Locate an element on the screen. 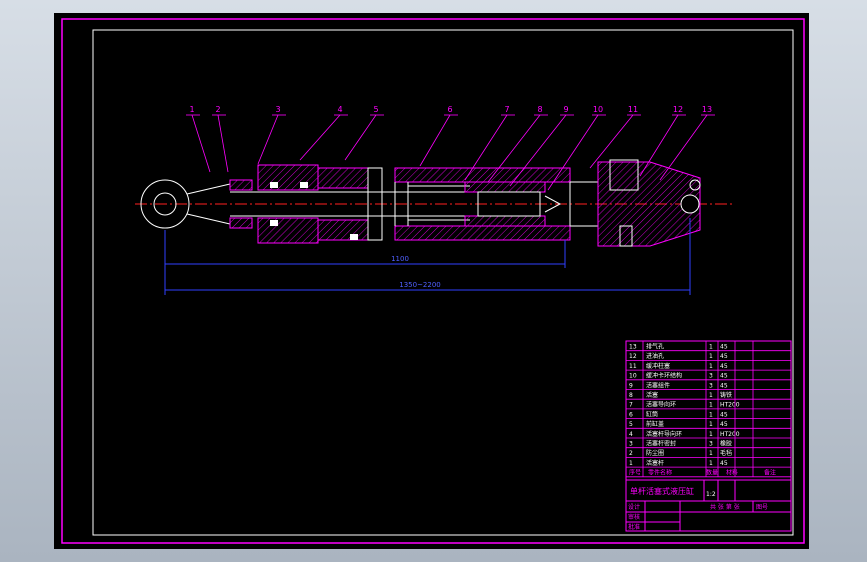 The image size is (867, 562). bom-cell: 6 is located at coordinates (631, 414).